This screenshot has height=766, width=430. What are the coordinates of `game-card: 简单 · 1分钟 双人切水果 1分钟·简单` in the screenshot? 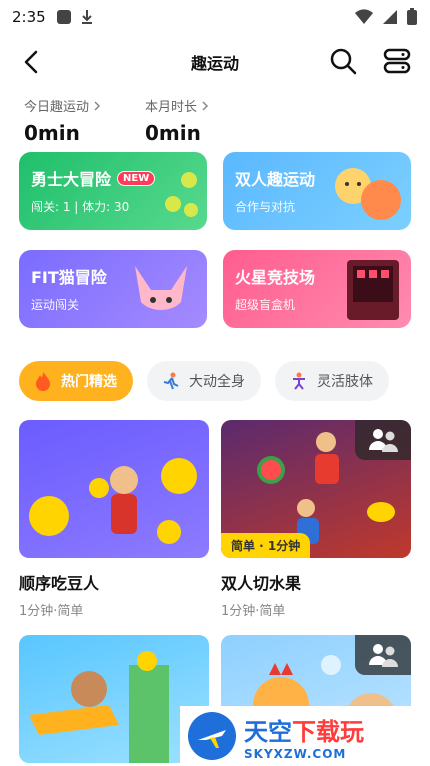 It's located at (316, 519).